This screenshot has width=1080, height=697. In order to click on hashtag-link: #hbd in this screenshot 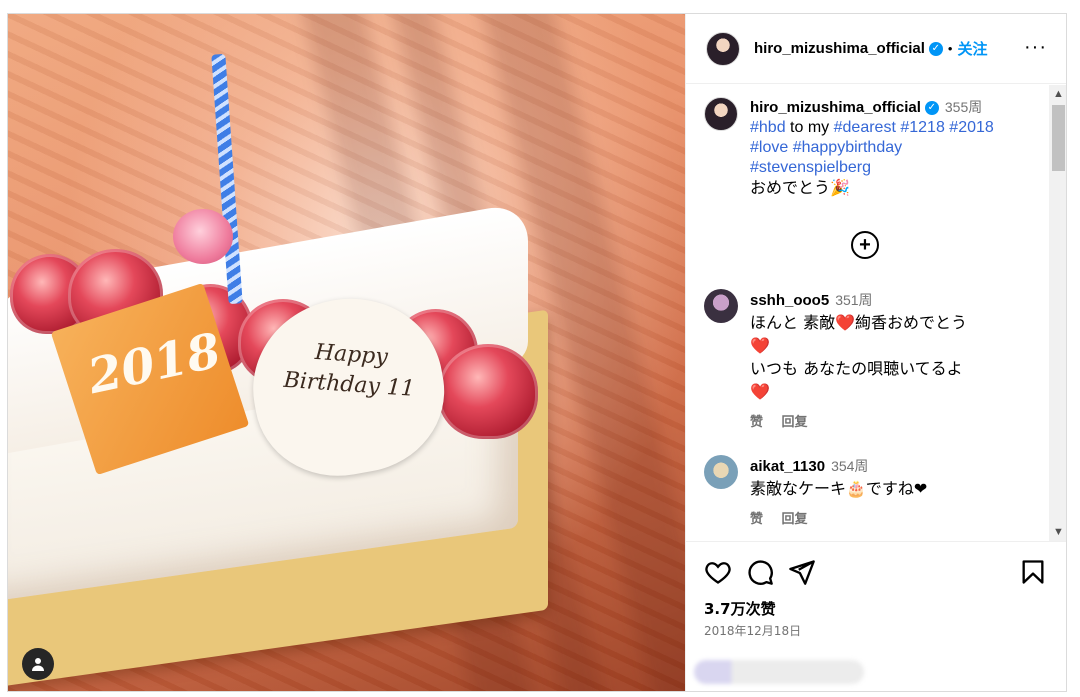, I will do `click(768, 127)`.